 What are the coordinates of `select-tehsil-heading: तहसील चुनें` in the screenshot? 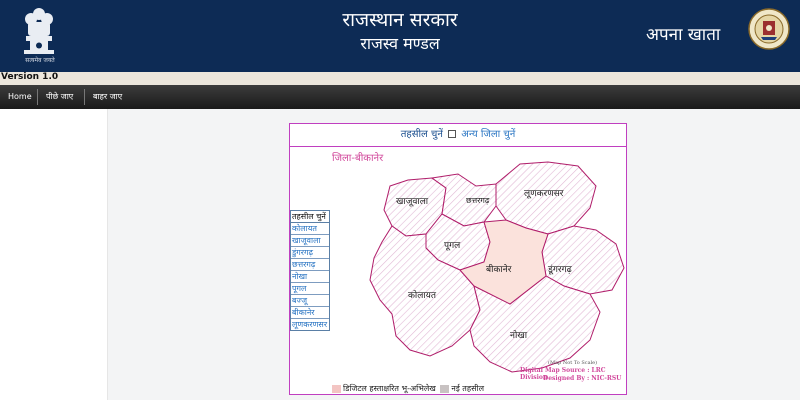 It's located at (421, 134).